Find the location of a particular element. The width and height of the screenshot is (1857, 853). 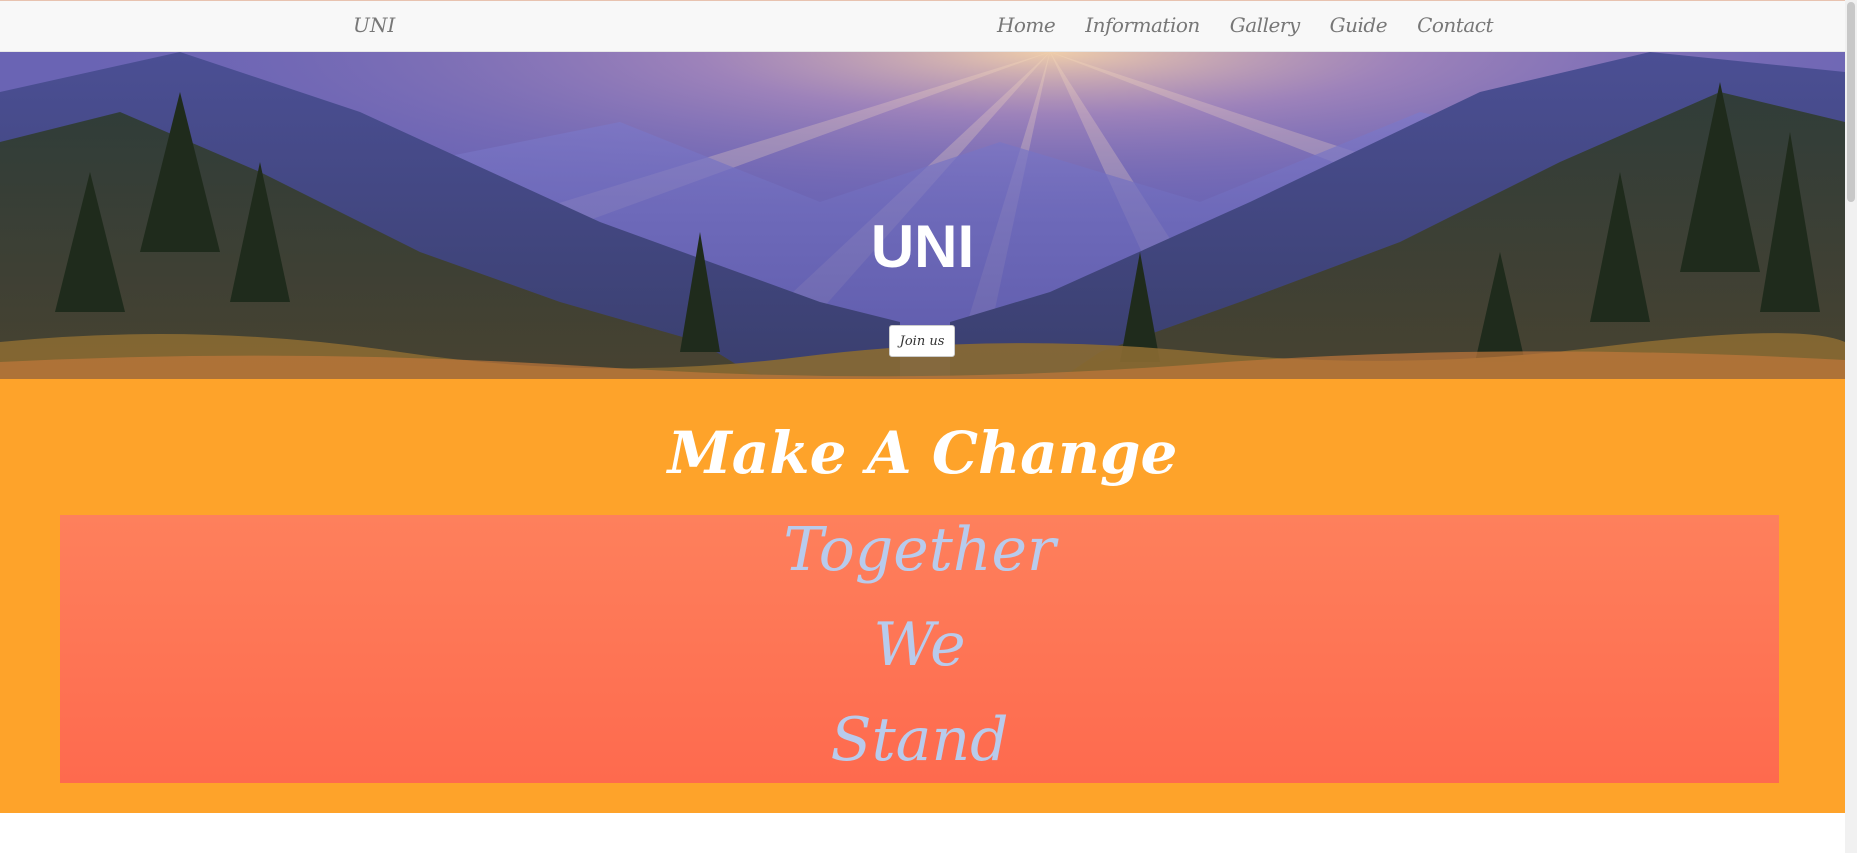

hero-title: UNI is located at coordinates (922, 246).